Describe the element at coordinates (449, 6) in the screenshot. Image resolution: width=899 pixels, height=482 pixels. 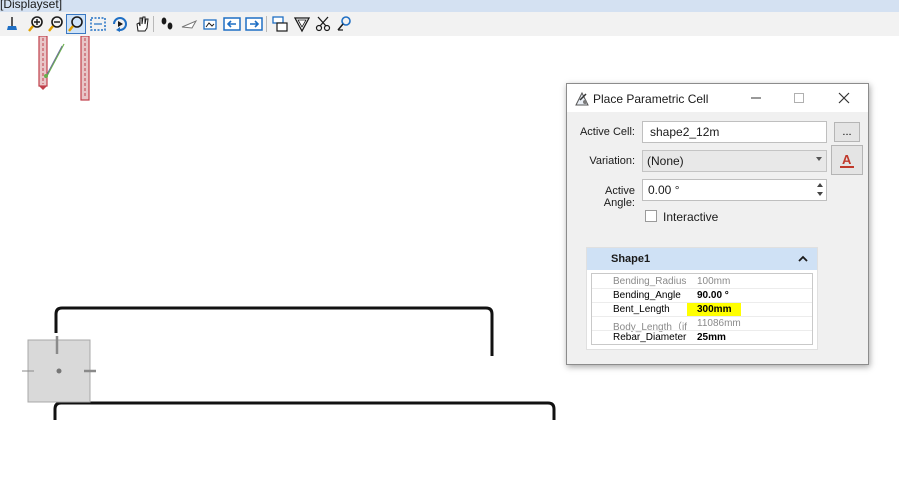
I see `title-bar: [Displayset]` at that location.